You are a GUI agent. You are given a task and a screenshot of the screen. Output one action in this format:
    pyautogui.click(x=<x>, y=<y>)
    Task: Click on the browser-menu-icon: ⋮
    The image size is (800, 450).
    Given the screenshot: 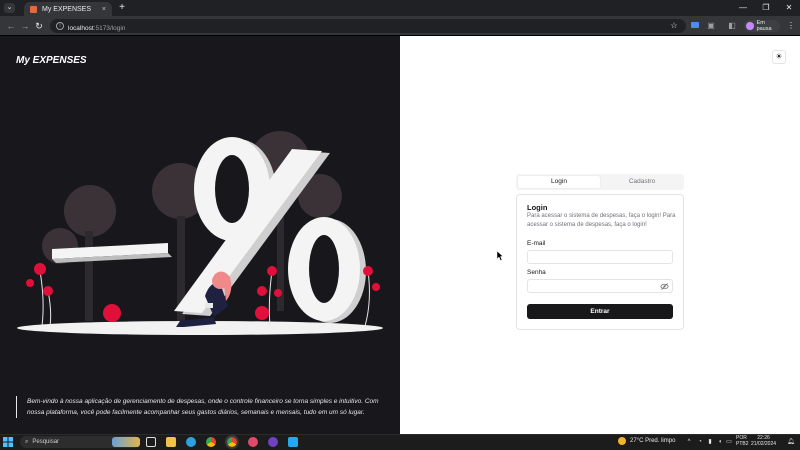 What is the action you would take?
    pyautogui.click(x=791, y=26)
    